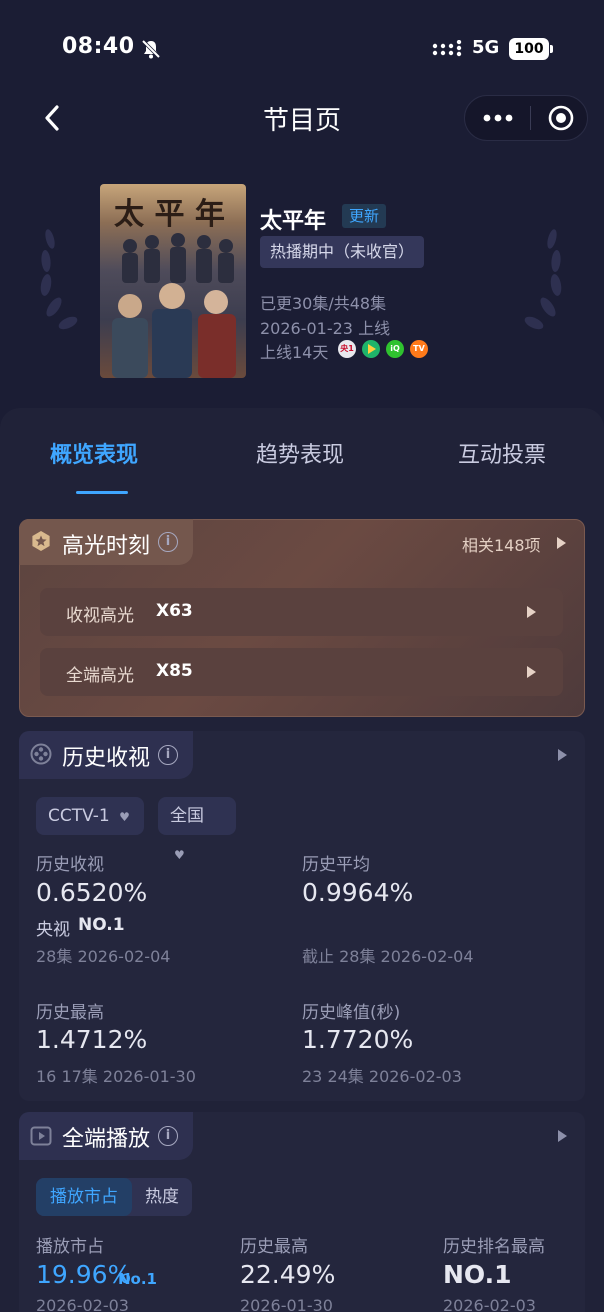 Image resolution: width=604 pixels, height=1312 pixels. What do you see at coordinates (347, 349) in the screenshot?
I see `platform-cctv1-icon: 央1` at bounding box center [347, 349].